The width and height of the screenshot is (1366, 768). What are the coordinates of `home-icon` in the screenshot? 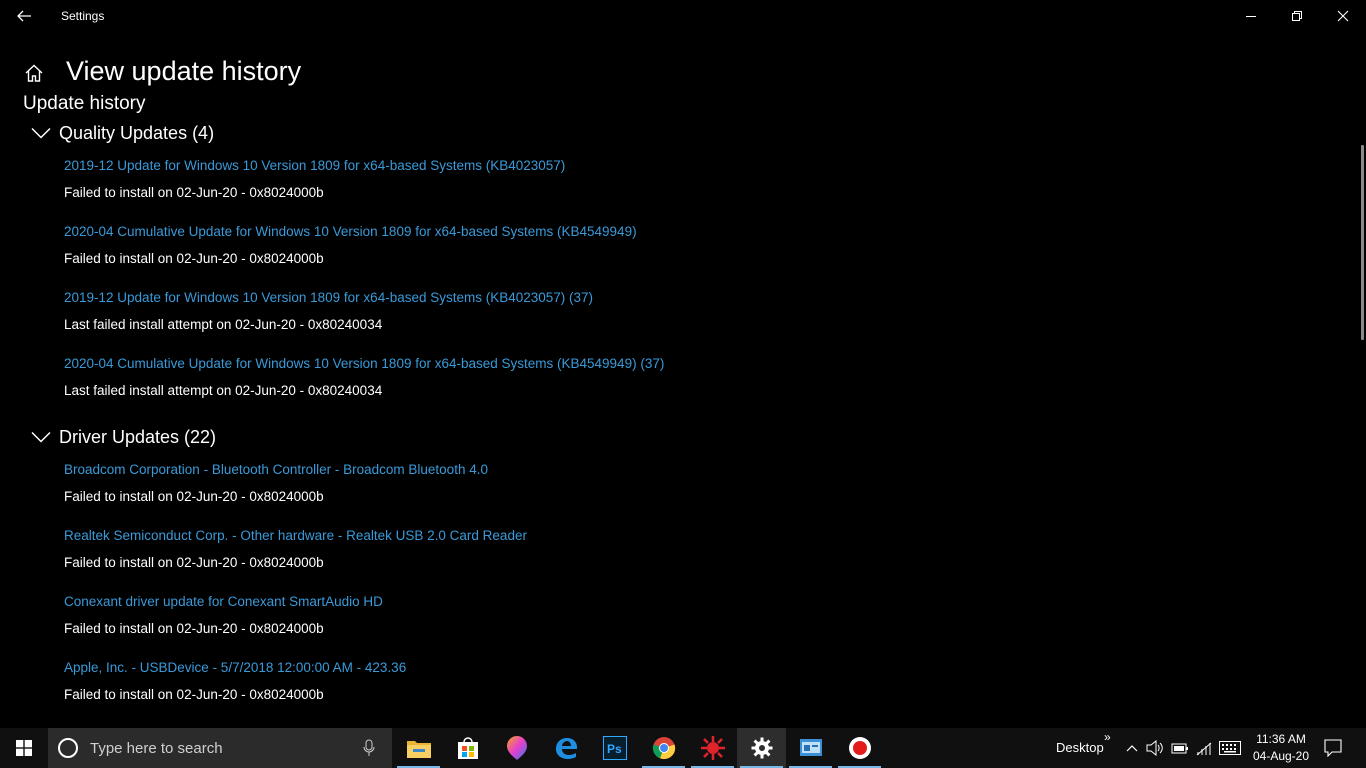 It's located at (34, 73).